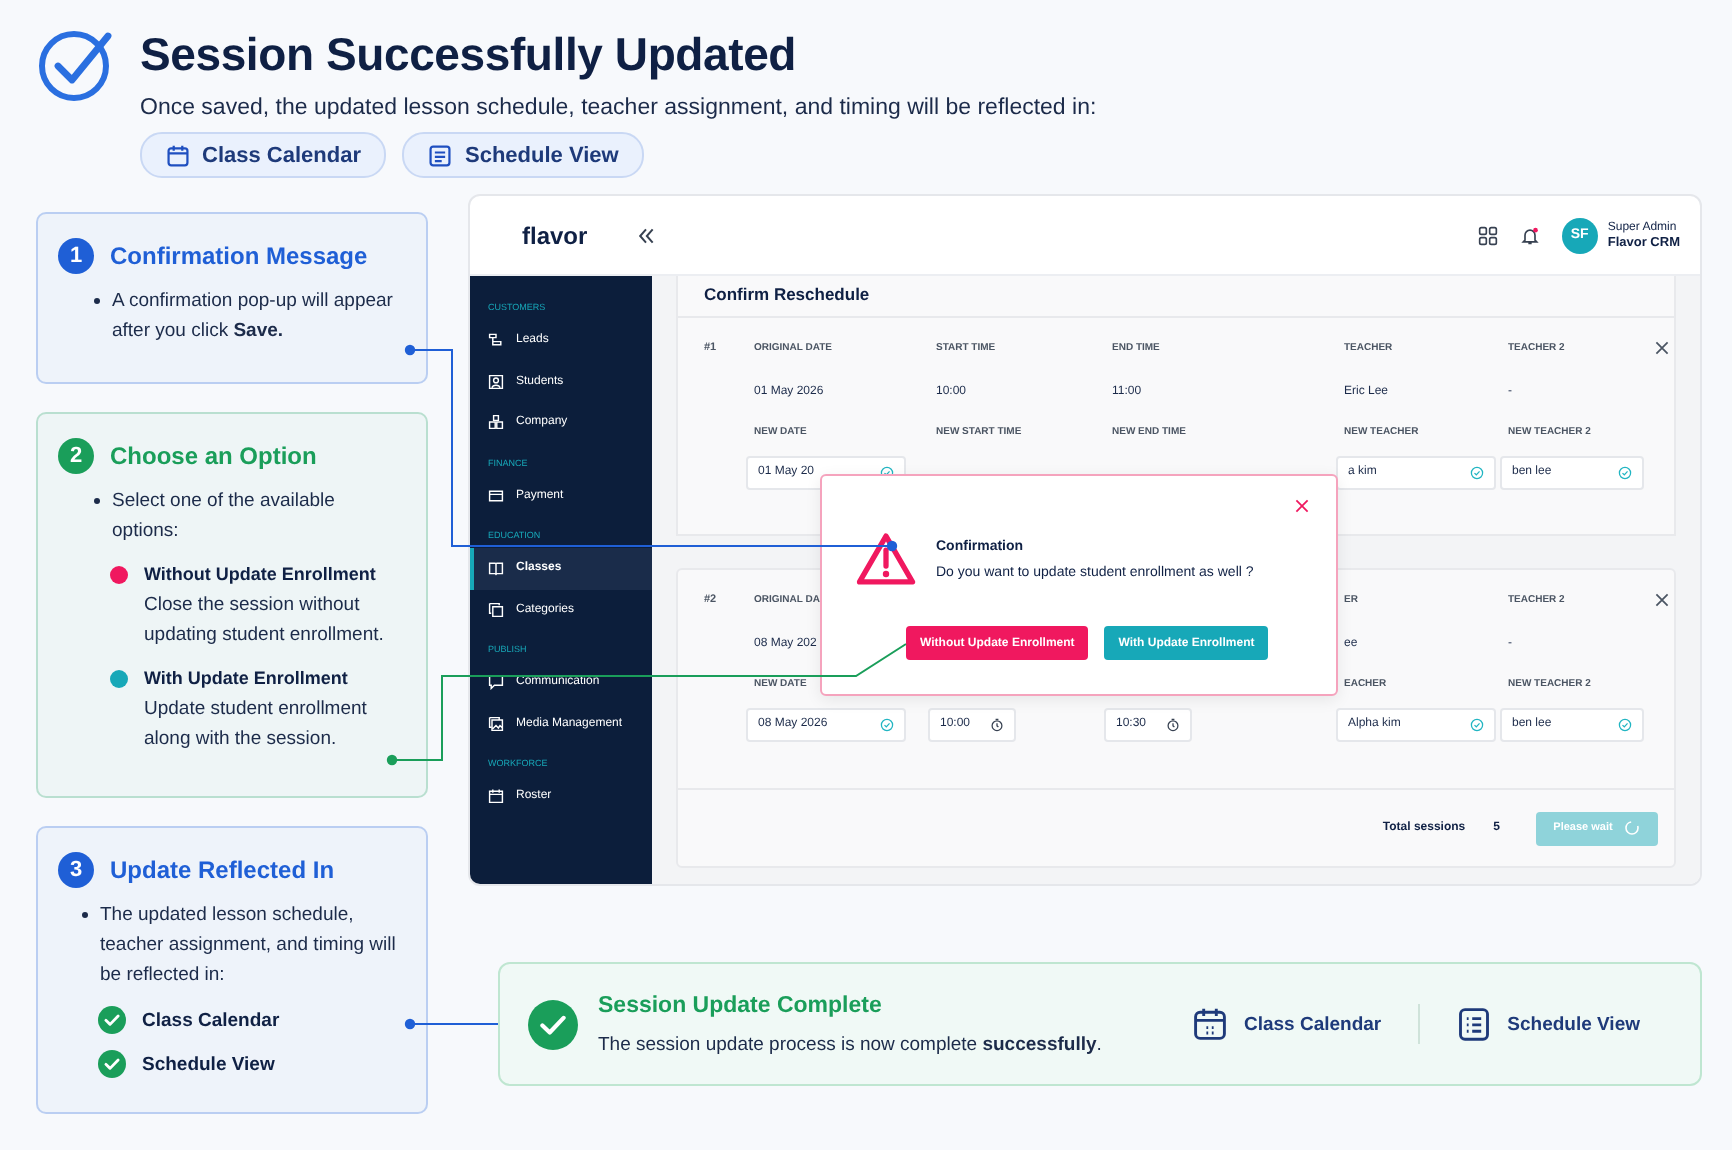 This screenshot has width=1732, height=1150. What do you see at coordinates (496, 381) in the screenshot?
I see `id-card-icon` at bounding box center [496, 381].